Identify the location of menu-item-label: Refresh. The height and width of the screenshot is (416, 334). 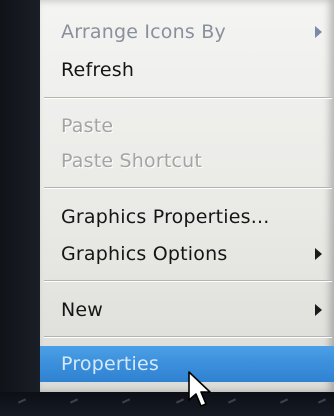
(98, 70).